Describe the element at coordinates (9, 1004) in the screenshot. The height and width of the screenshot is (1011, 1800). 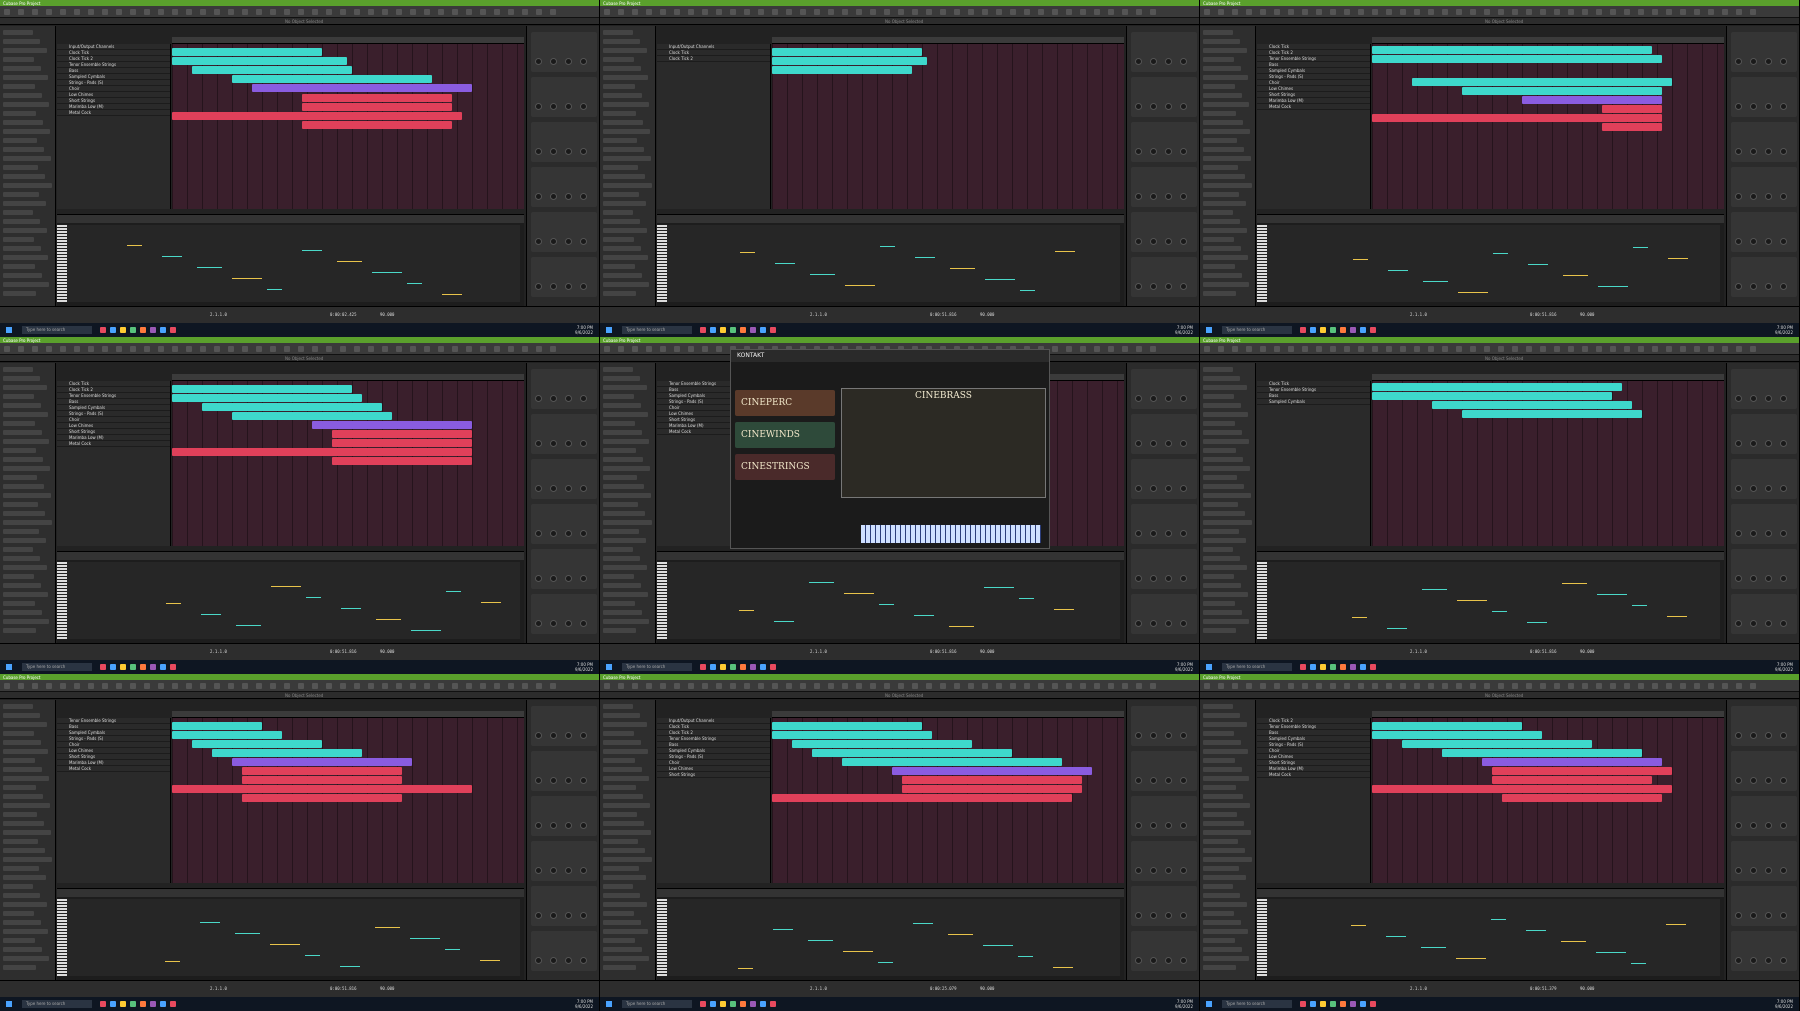
I see `windows-start-icon` at that location.